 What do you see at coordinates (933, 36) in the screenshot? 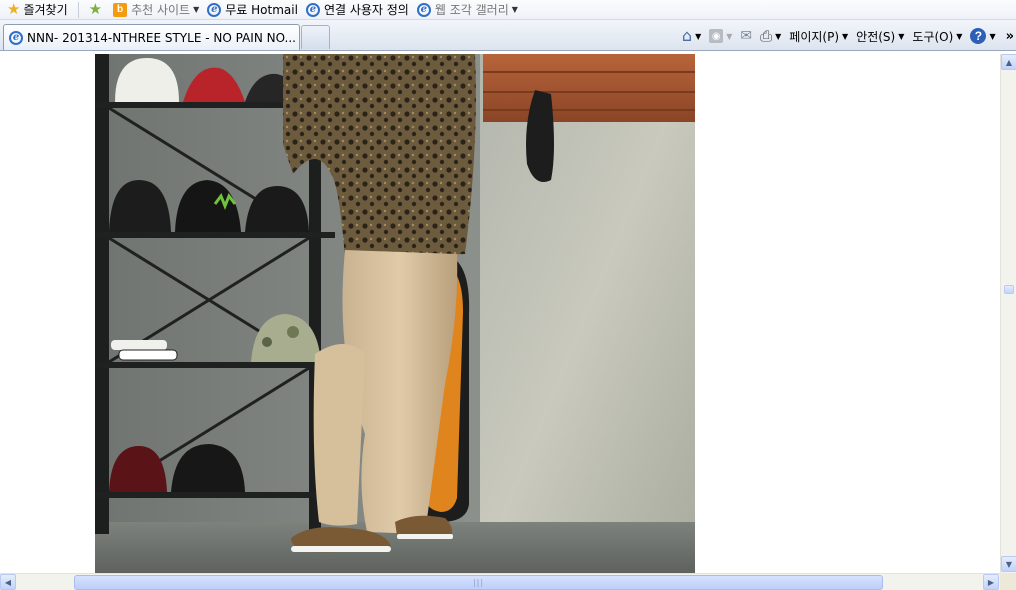
I see `tools-menu-label: 도구(O)` at bounding box center [933, 36].